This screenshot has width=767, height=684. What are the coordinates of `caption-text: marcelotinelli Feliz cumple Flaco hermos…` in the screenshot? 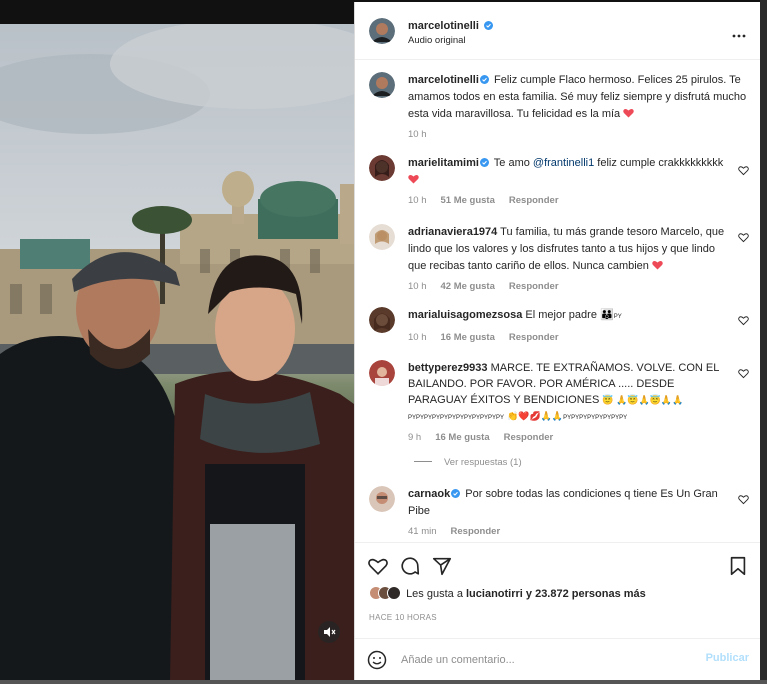 It's located at (577, 97).